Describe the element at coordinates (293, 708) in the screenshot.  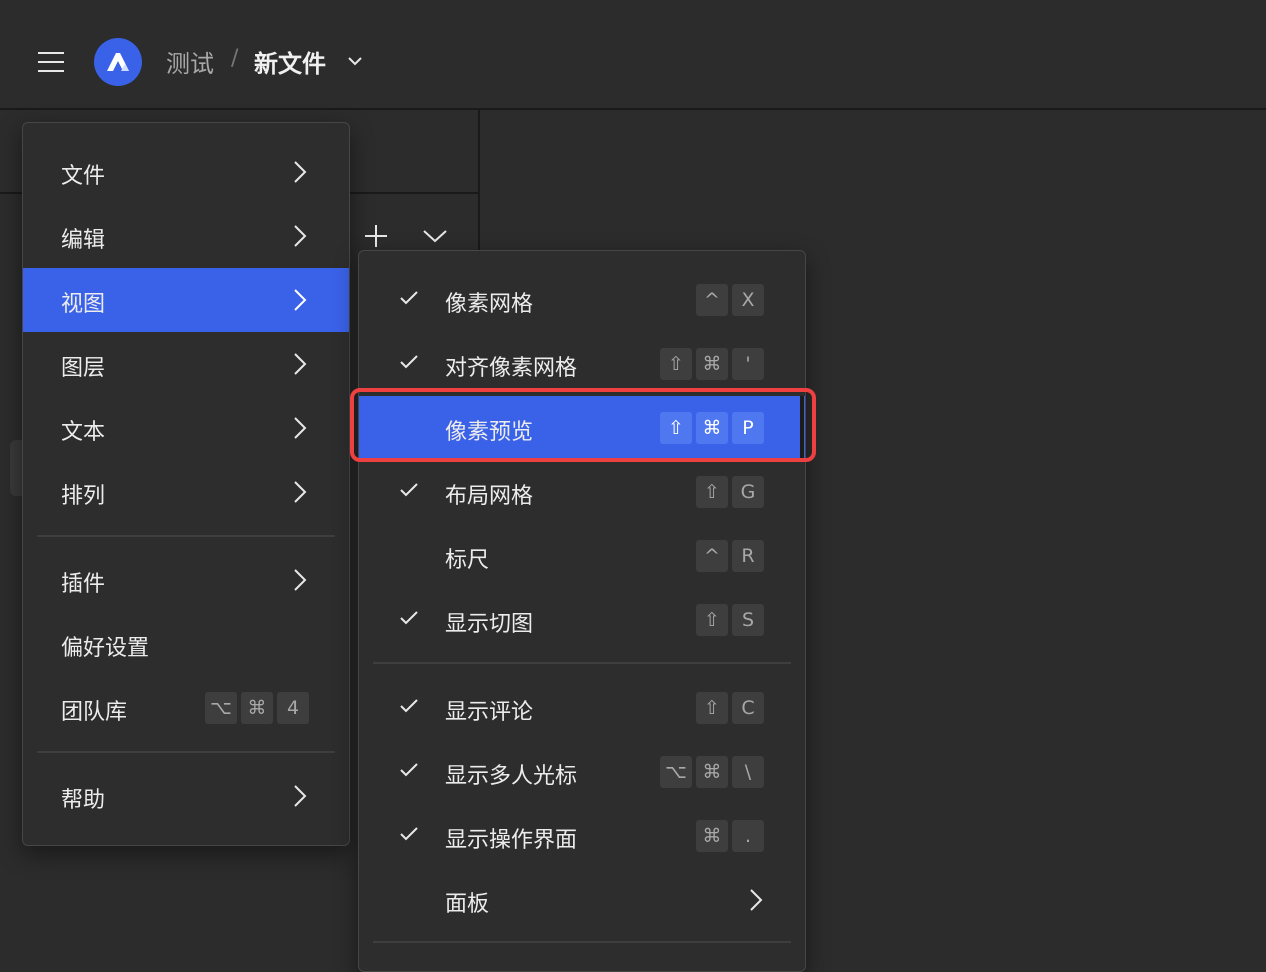
I see `shortcut-key: 4` at that location.